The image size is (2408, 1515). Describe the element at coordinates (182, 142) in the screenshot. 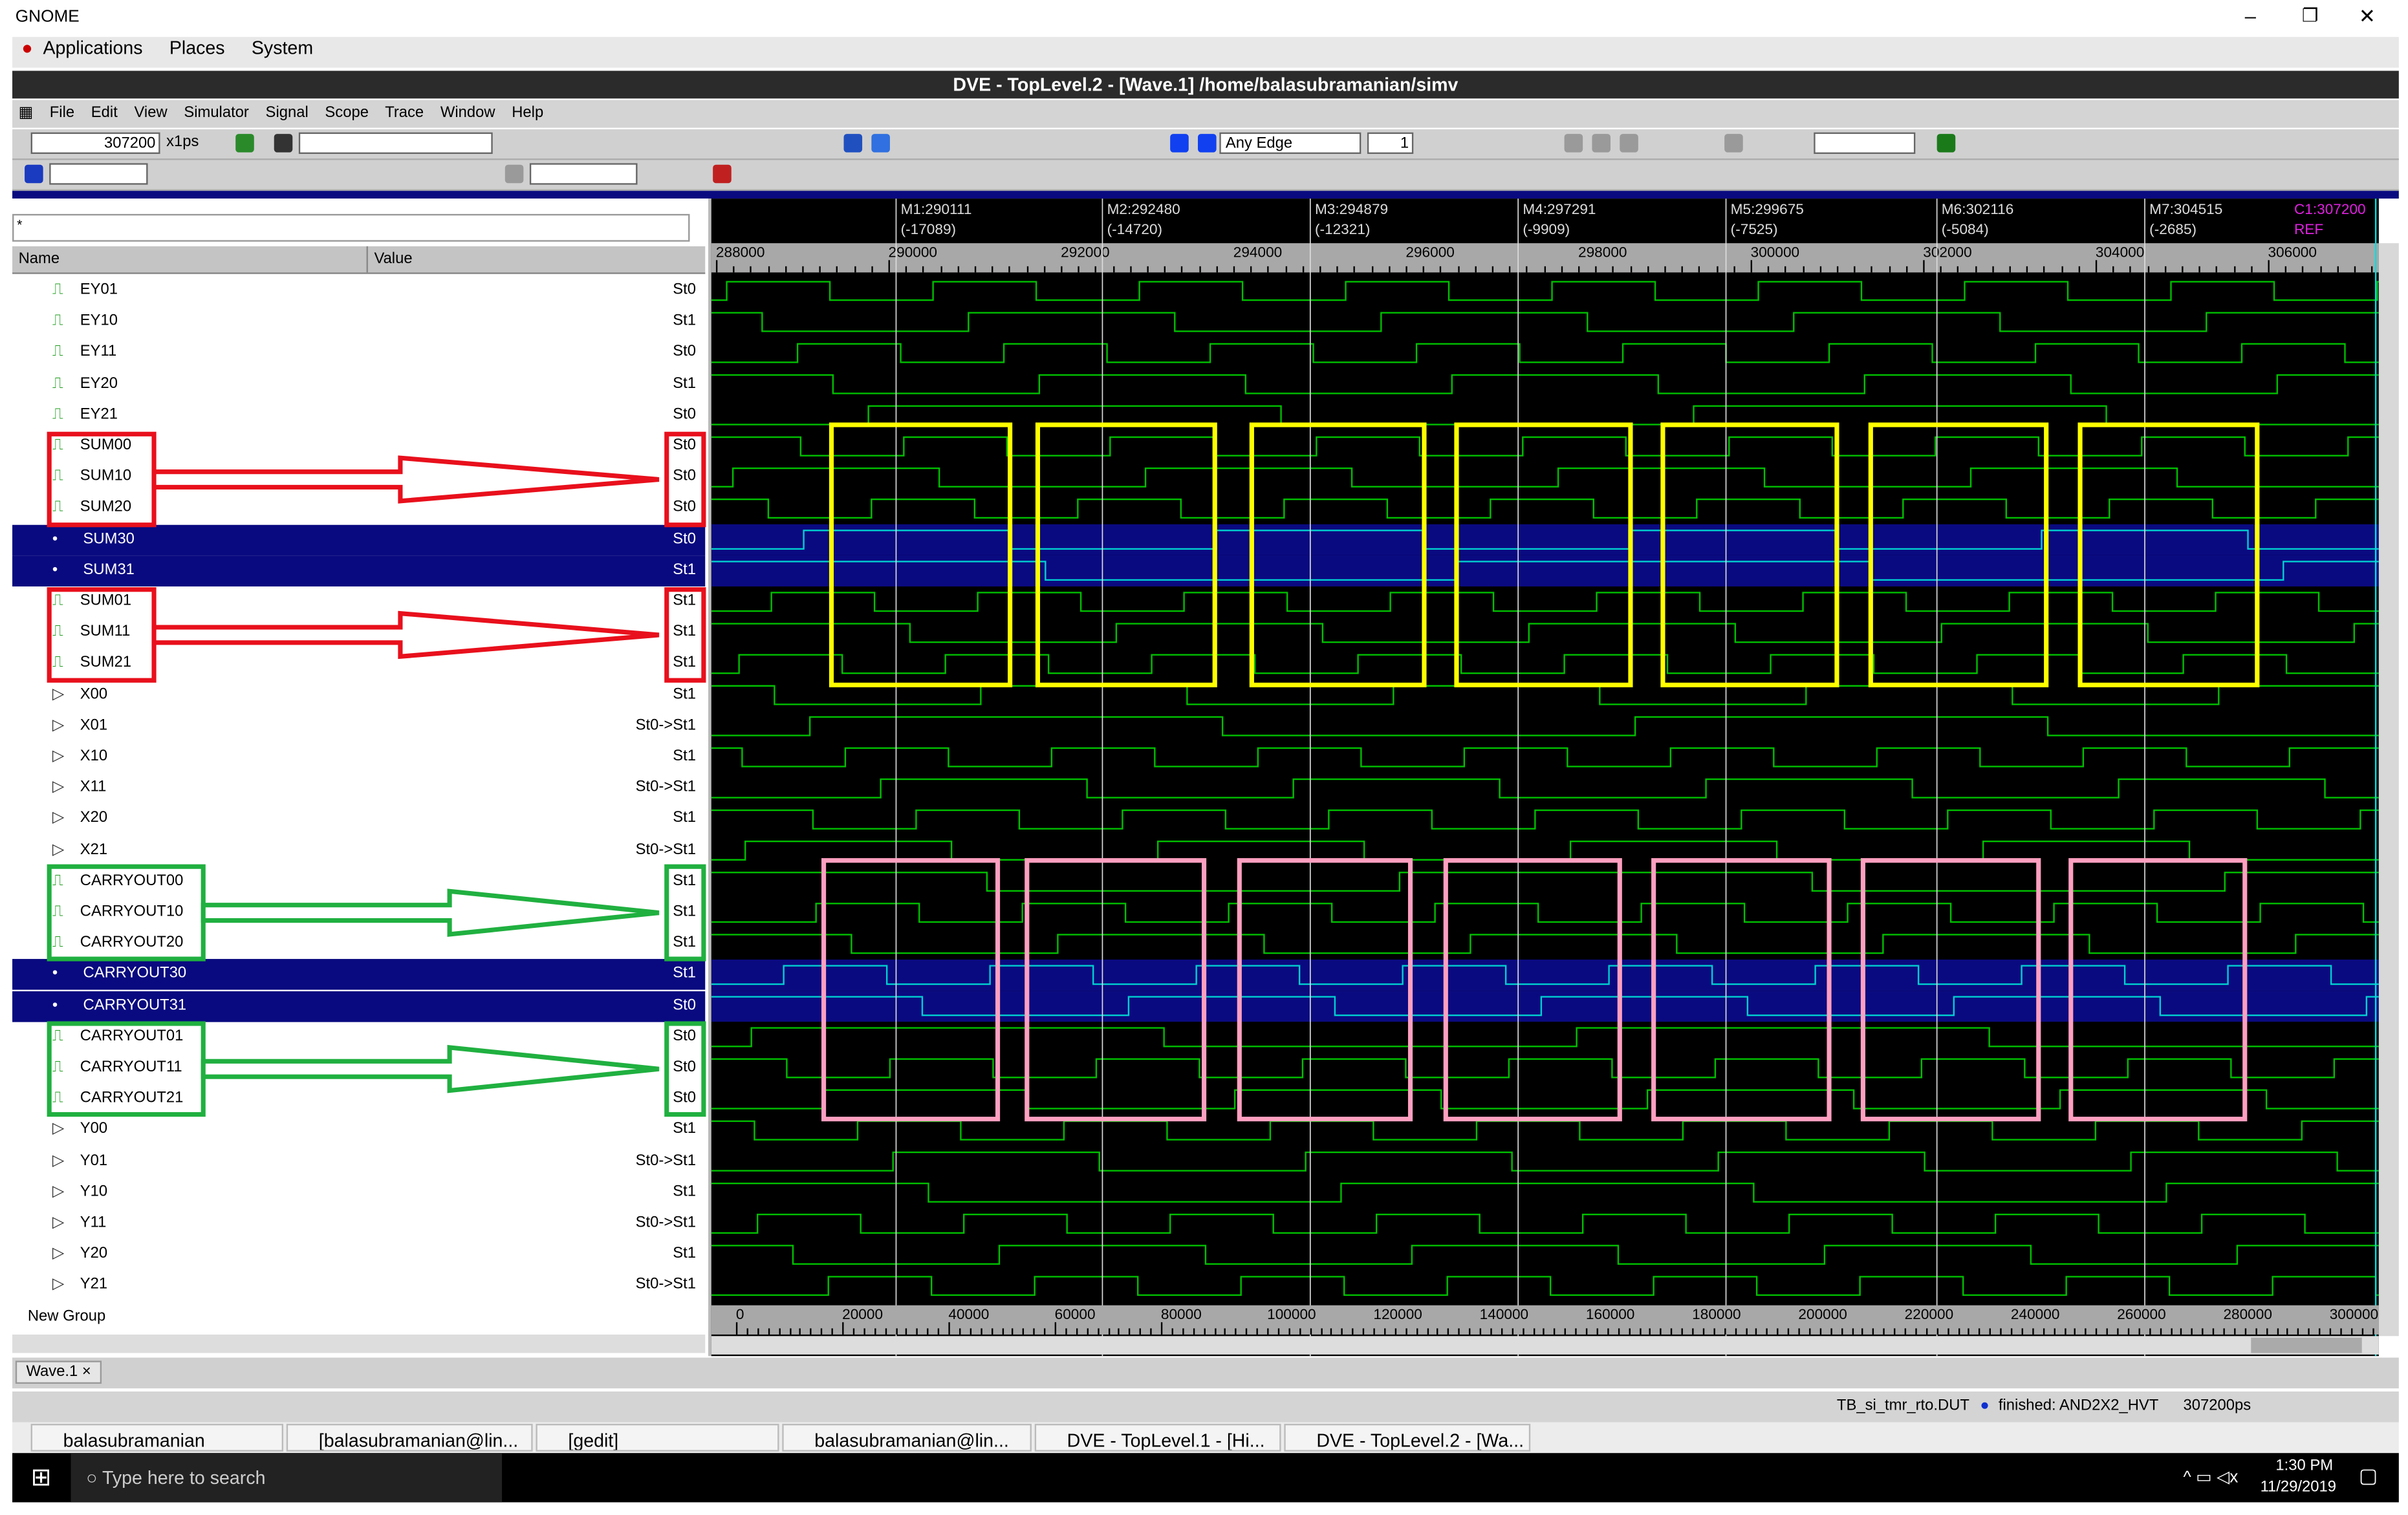

I see `time-unit-select: x1ps` at that location.